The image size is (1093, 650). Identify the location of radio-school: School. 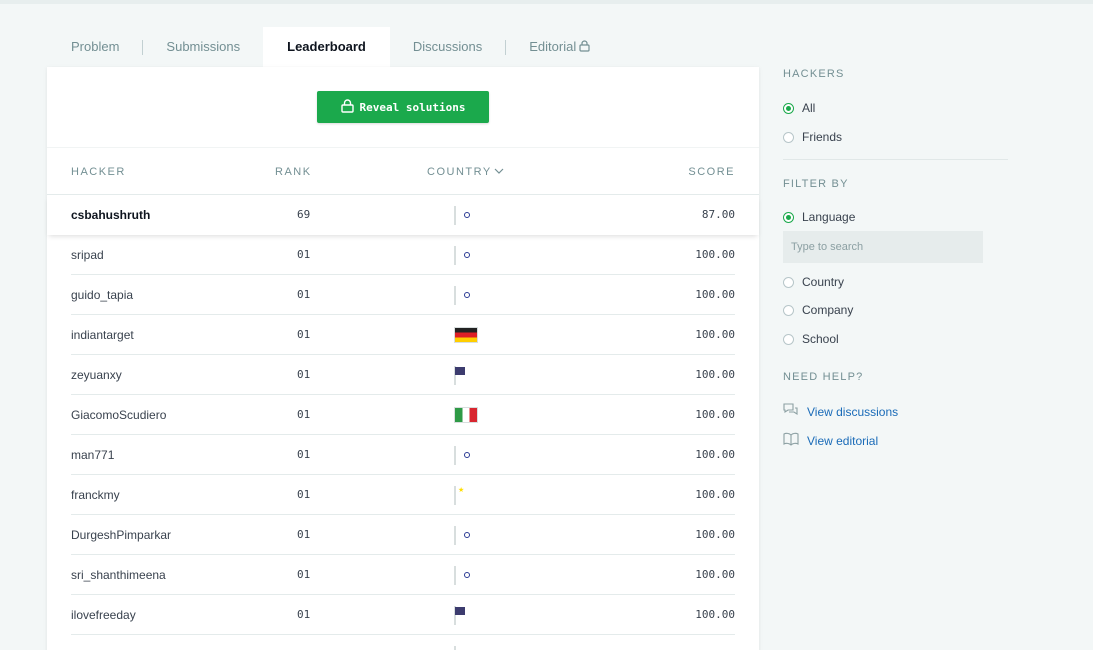
(811, 339).